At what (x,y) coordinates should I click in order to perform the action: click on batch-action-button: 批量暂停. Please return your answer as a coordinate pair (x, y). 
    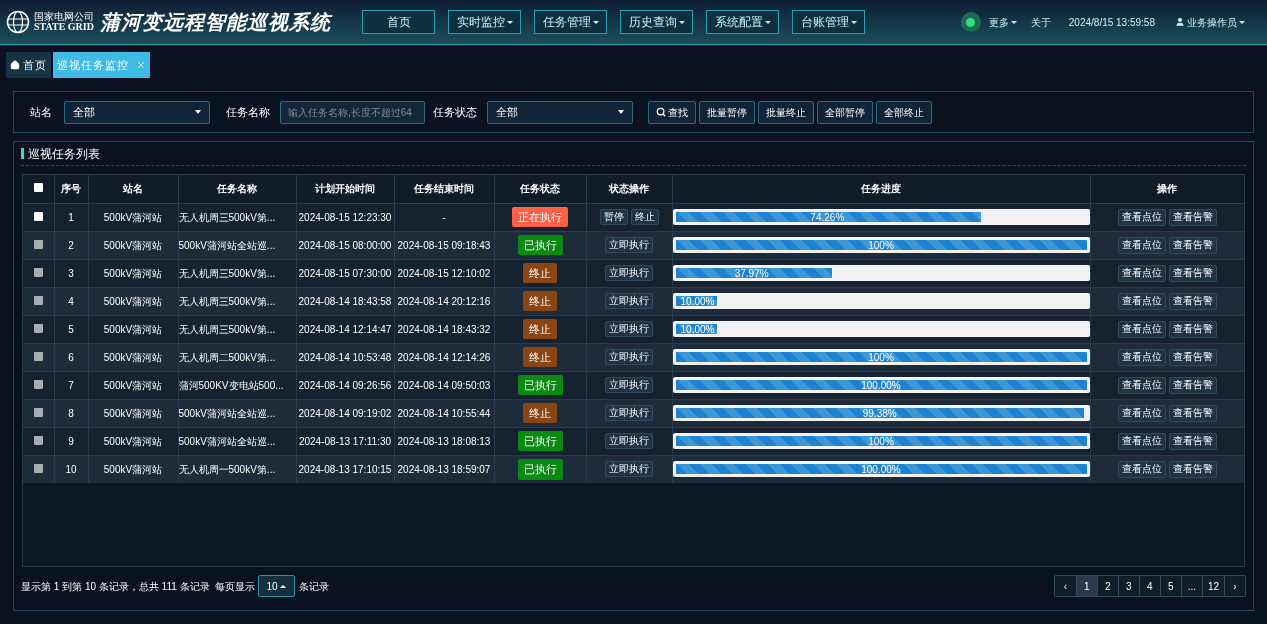
    Looking at the image, I should click on (727, 112).